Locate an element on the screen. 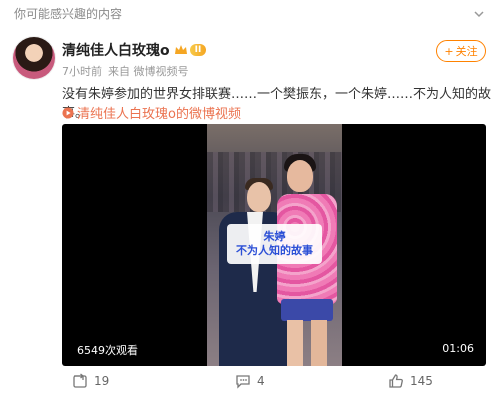 Image resolution: width=500 pixels, height=401 pixels. video-link-label: 清纯佳人白玫瑰o的微博视频 is located at coordinates (159, 114).